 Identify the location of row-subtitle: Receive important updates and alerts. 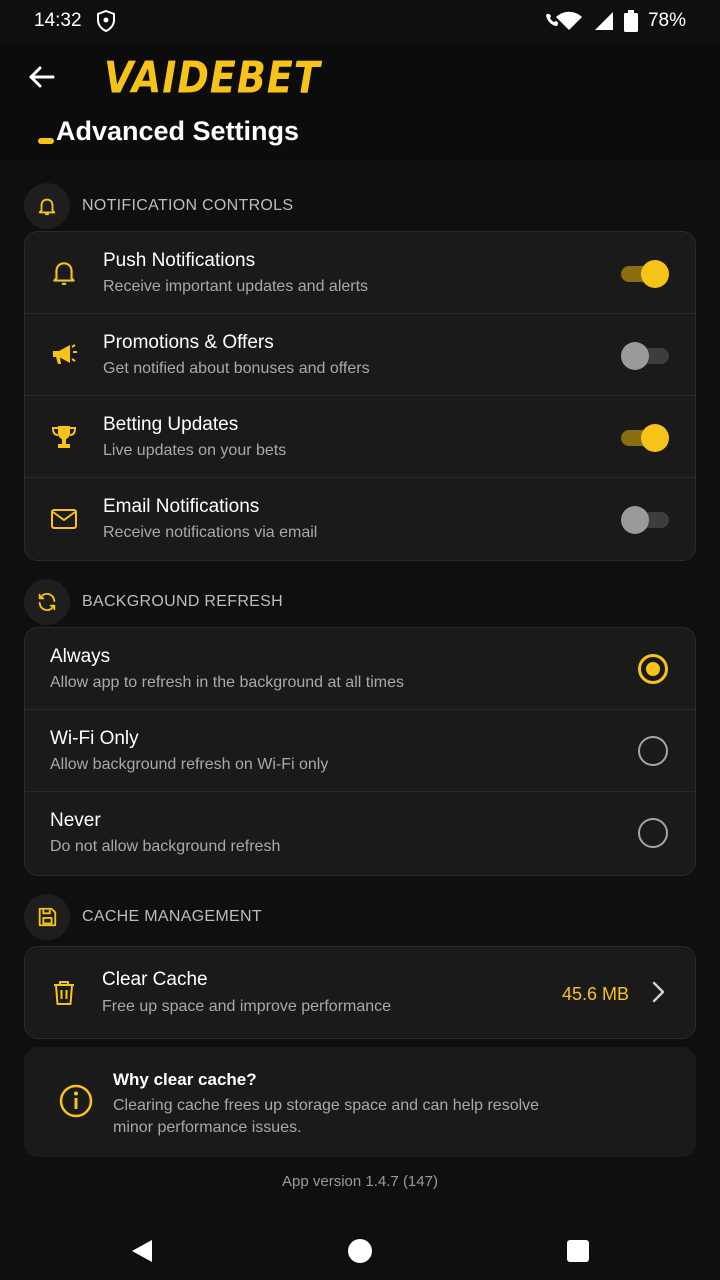
(236, 286).